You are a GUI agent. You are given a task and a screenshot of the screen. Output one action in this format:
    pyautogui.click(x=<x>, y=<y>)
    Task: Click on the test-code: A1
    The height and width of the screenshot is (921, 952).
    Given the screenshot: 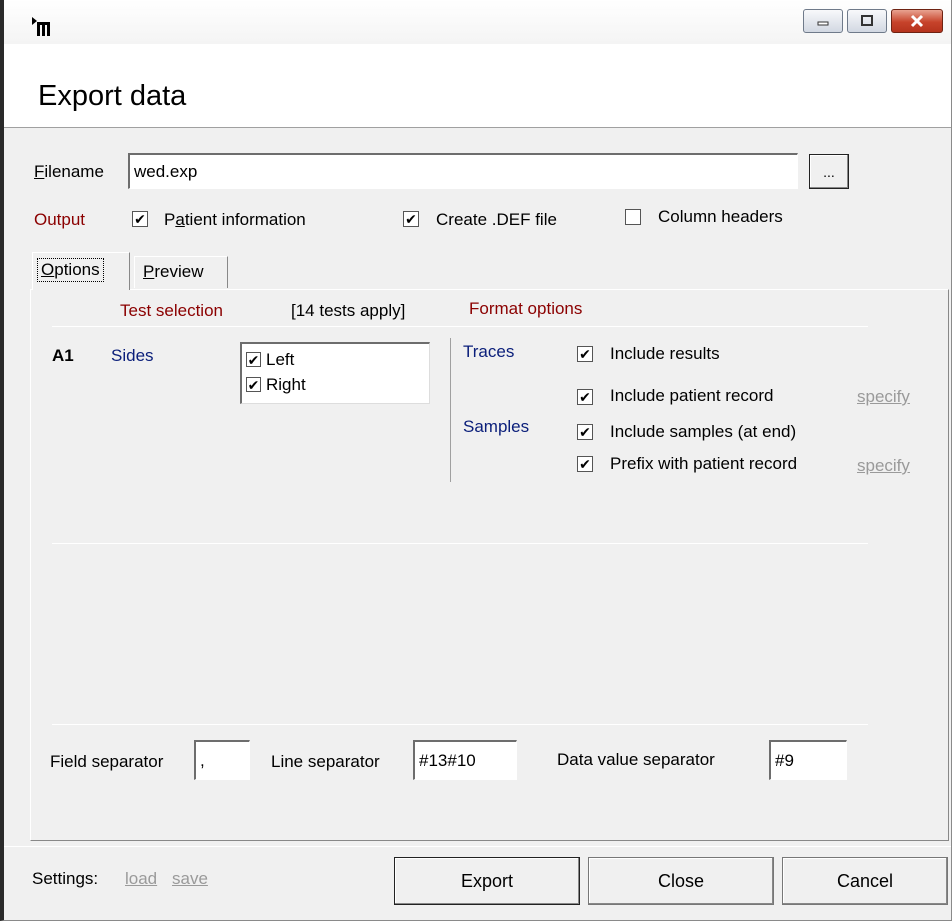 What is the action you would take?
    pyautogui.click(x=63, y=355)
    